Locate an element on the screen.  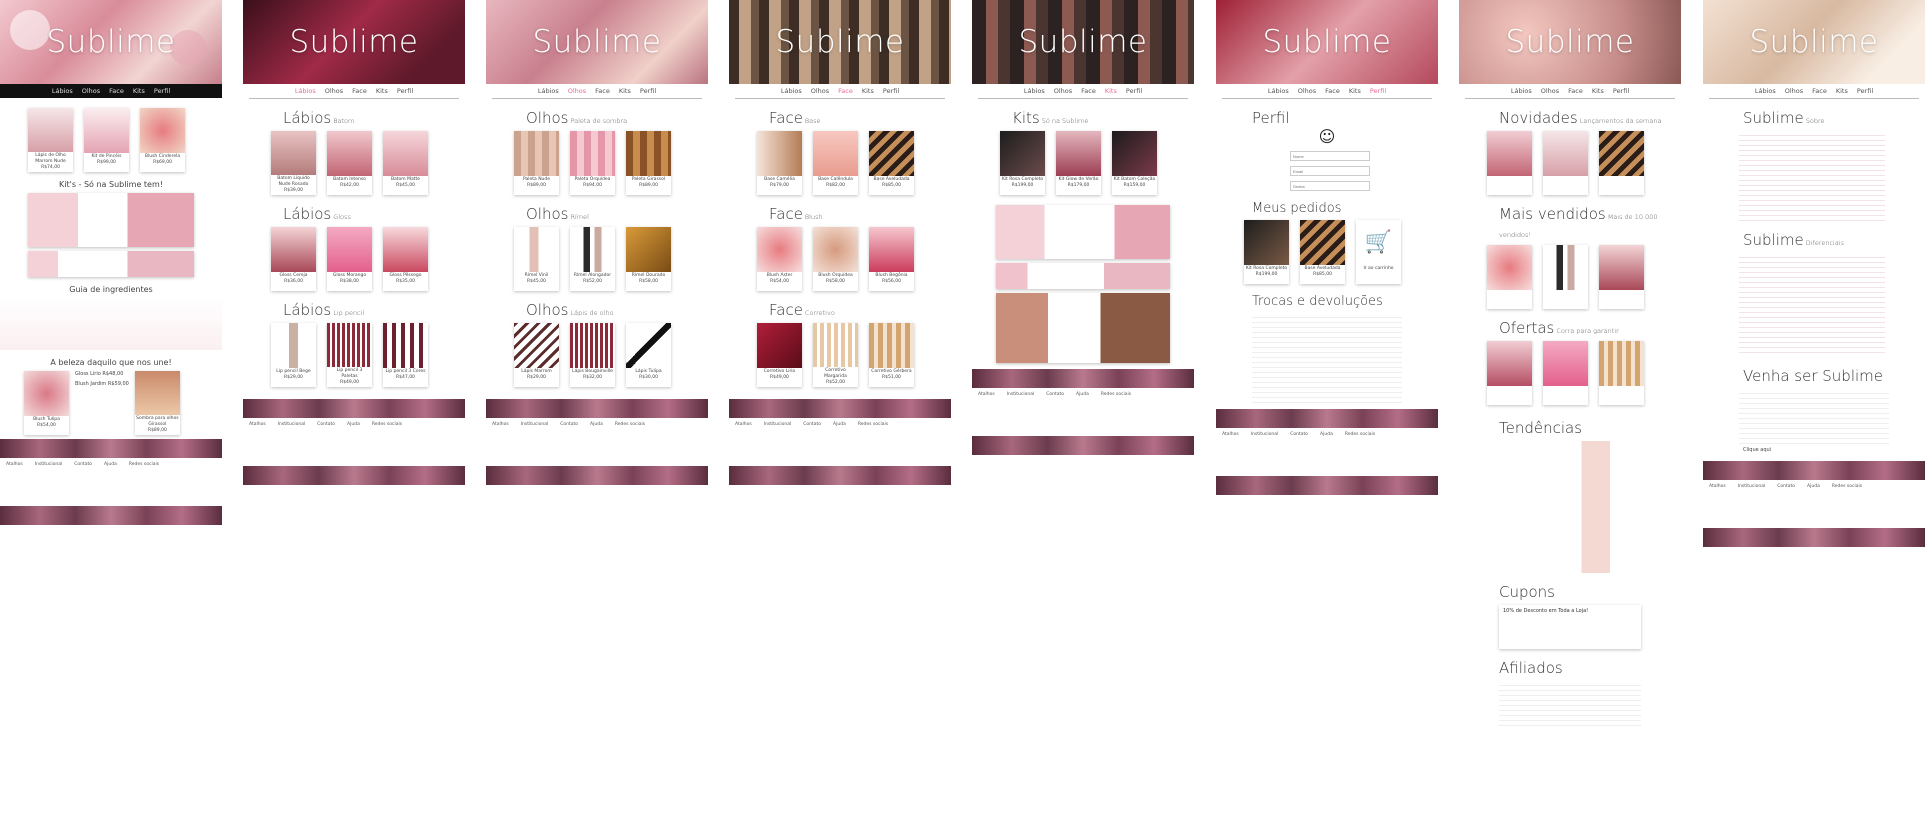
product-card: Base Aveludada R$85,00 is located at coordinates (891, 163).